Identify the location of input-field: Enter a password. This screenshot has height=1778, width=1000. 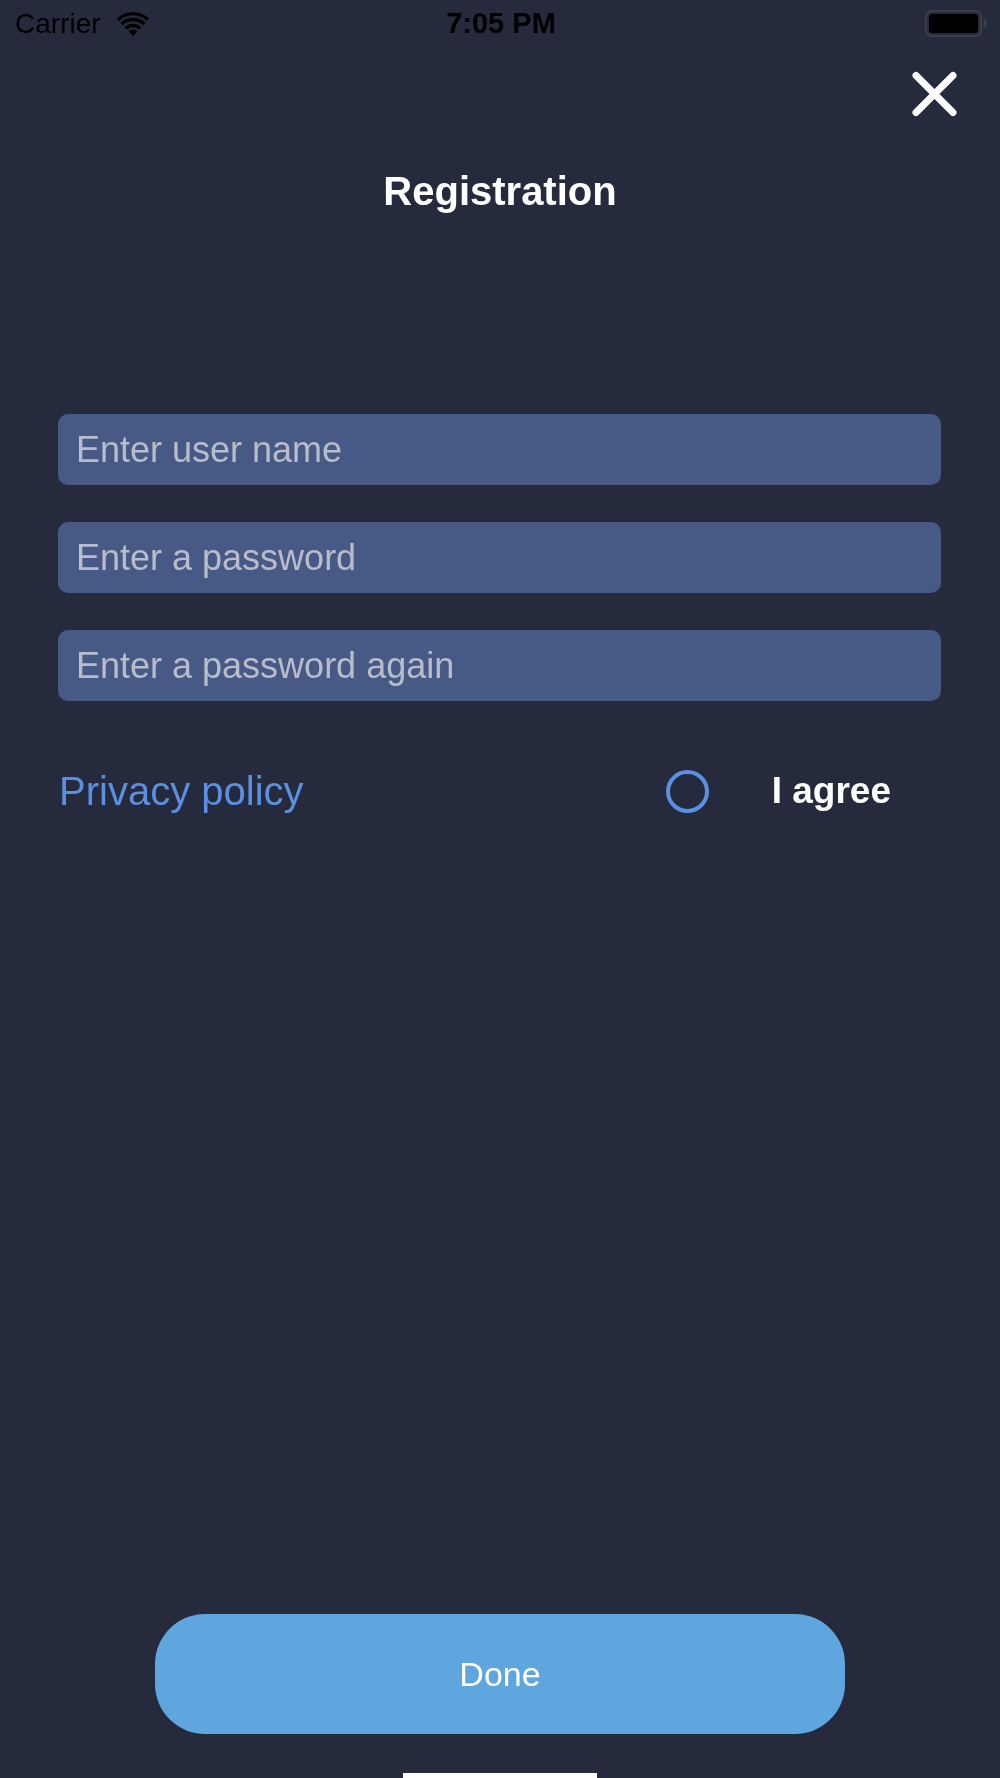
(499, 557).